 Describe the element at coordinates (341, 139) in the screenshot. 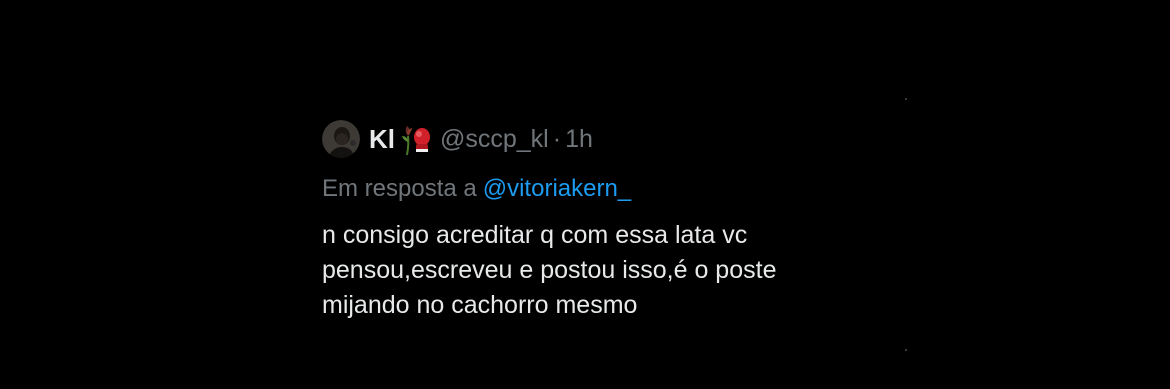

I see `avatar` at that location.